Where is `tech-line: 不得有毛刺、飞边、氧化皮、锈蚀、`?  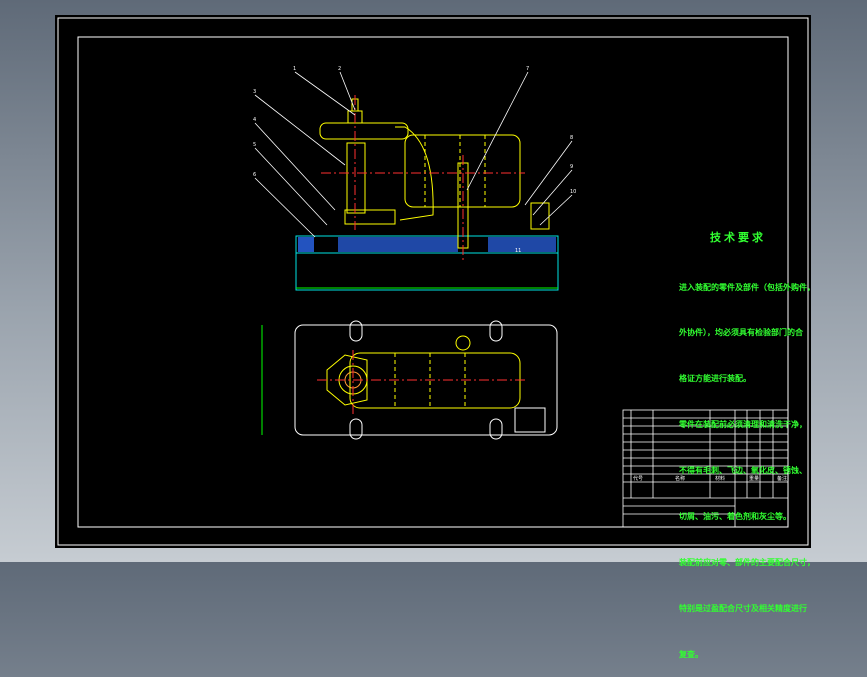
tech-line: 不得有毛刺、飞边、氧化皮、锈蚀、 is located at coordinates (743, 471).